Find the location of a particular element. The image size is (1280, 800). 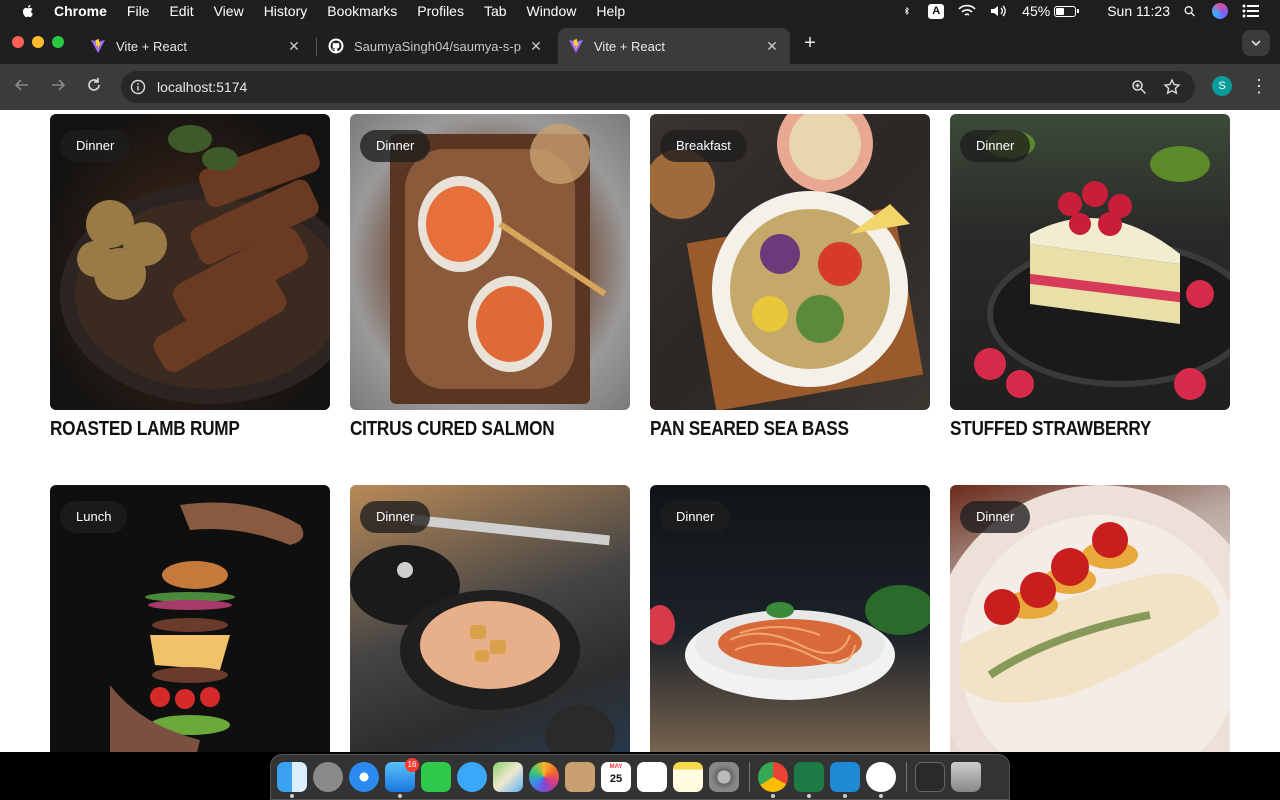

mail-icon: 16 is located at coordinates (402, 778).